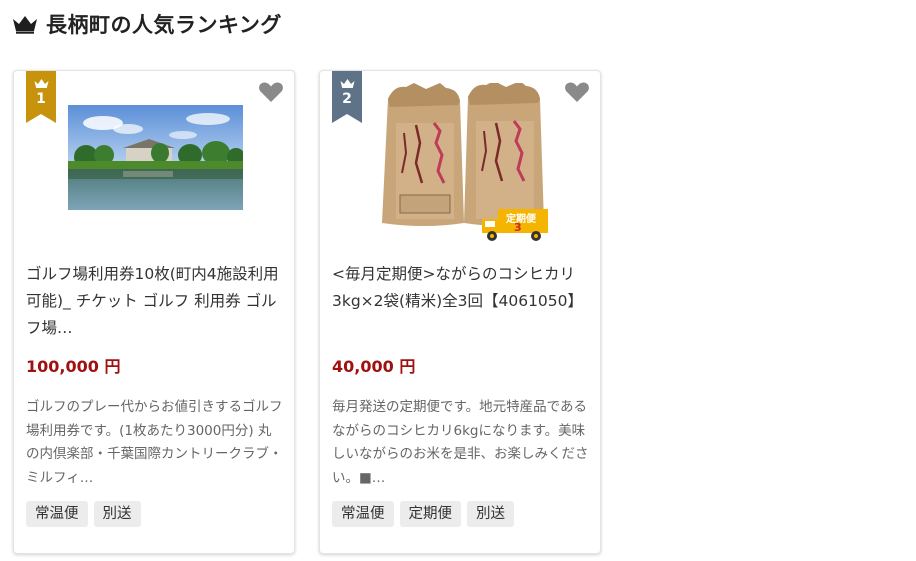  I want to click on product-price: 100,000 円, so click(73, 366).